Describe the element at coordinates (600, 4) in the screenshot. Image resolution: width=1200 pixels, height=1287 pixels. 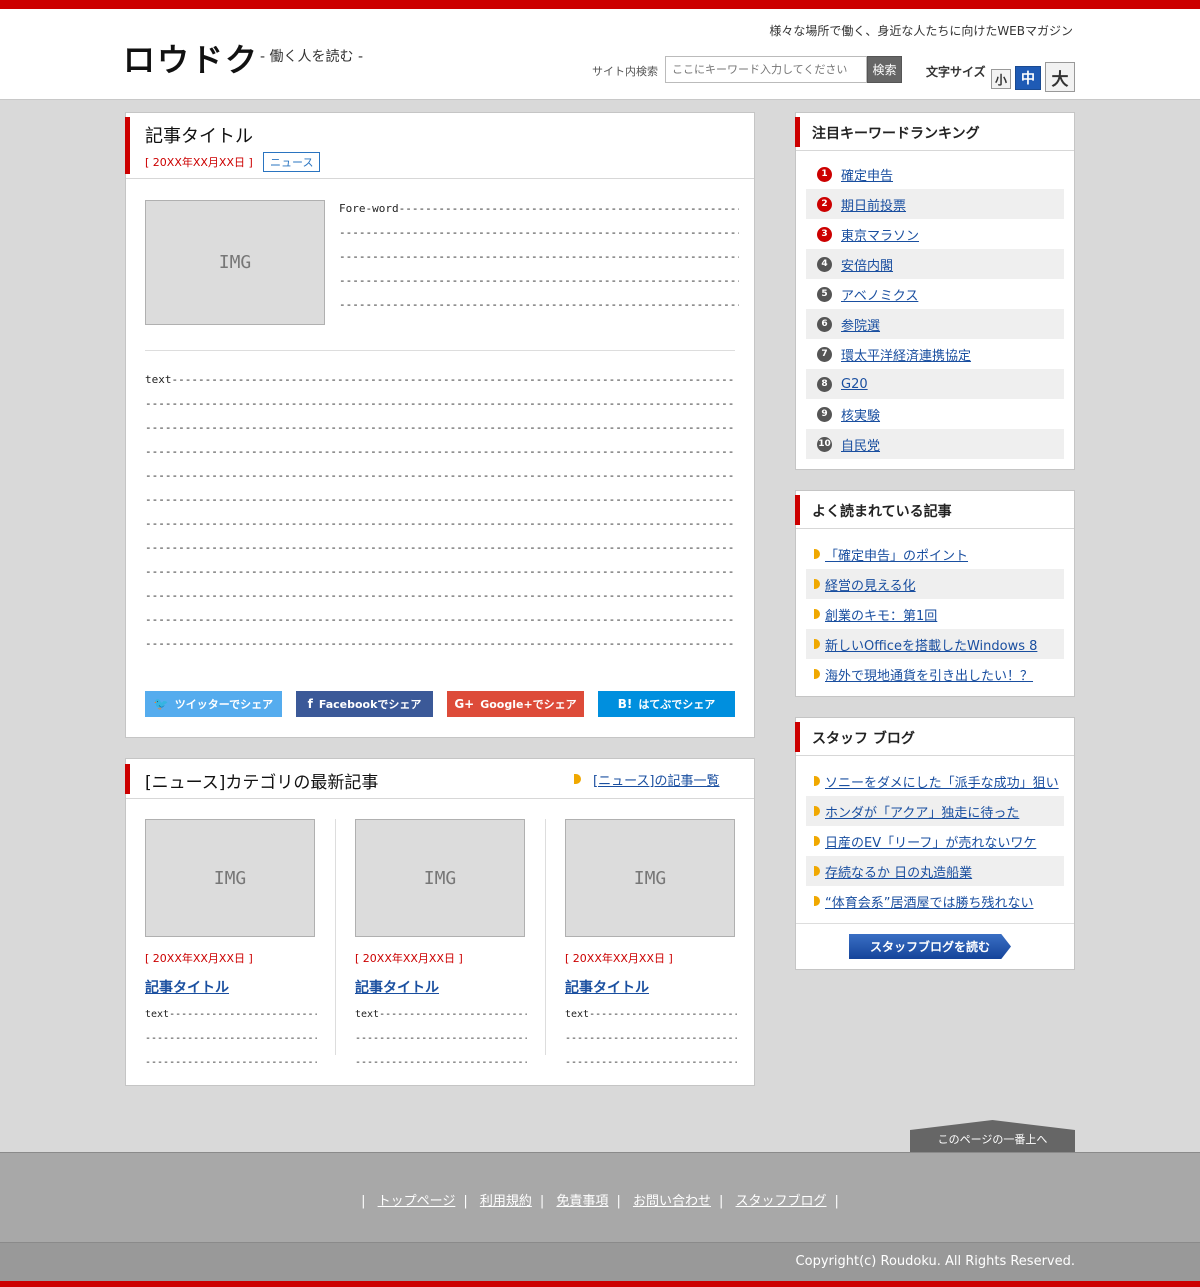
I see `top-accent-bar` at that location.